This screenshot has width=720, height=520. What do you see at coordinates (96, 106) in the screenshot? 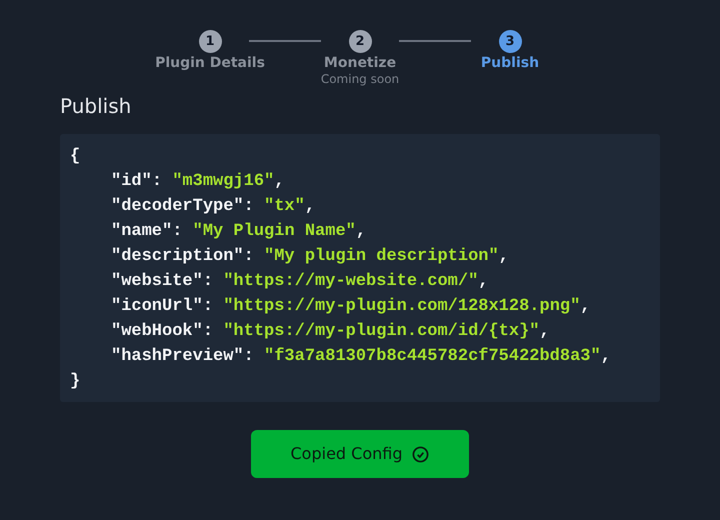
I see `section-heading: Publish` at bounding box center [96, 106].